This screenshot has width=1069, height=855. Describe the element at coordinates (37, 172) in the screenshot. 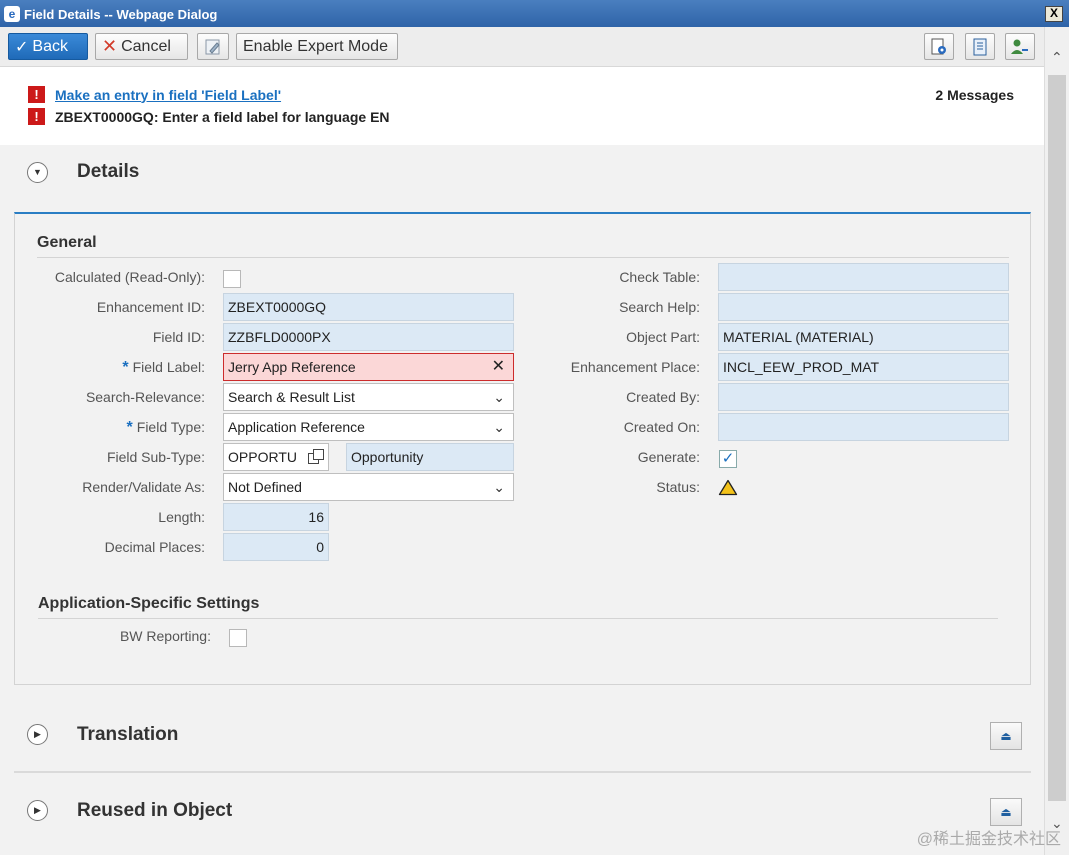

I see `expand-toggle-icon: ▼` at that location.